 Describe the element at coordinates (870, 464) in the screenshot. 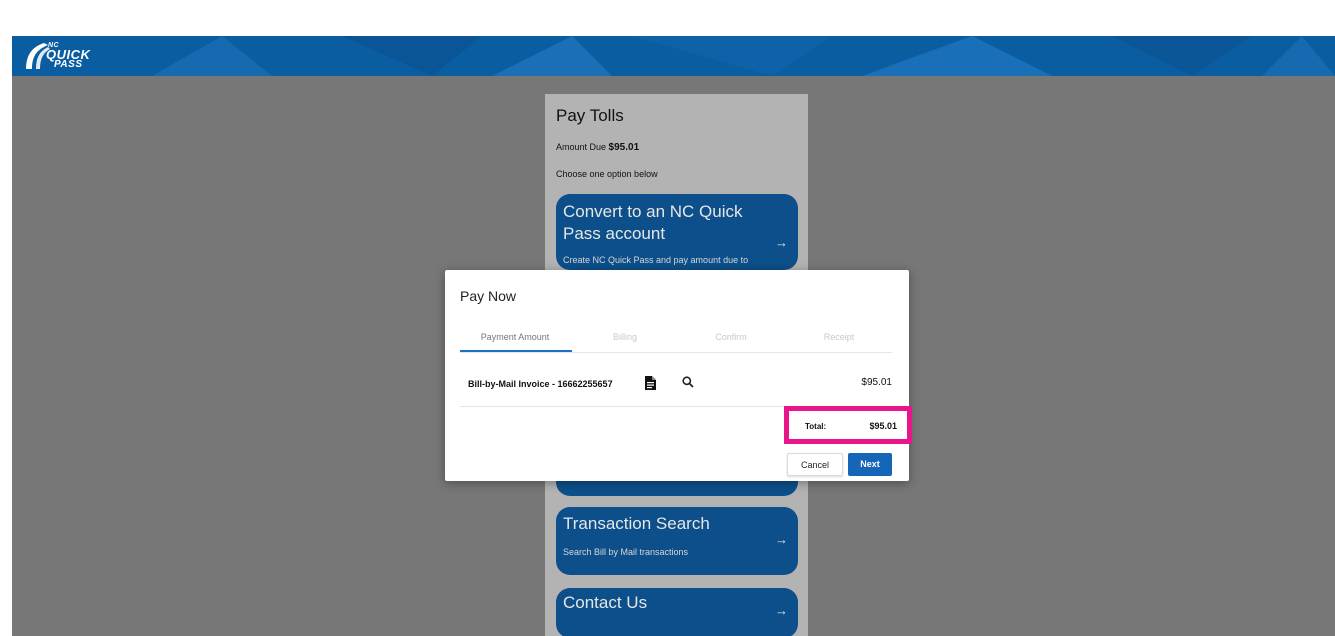

I see `next-button: Next` at that location.